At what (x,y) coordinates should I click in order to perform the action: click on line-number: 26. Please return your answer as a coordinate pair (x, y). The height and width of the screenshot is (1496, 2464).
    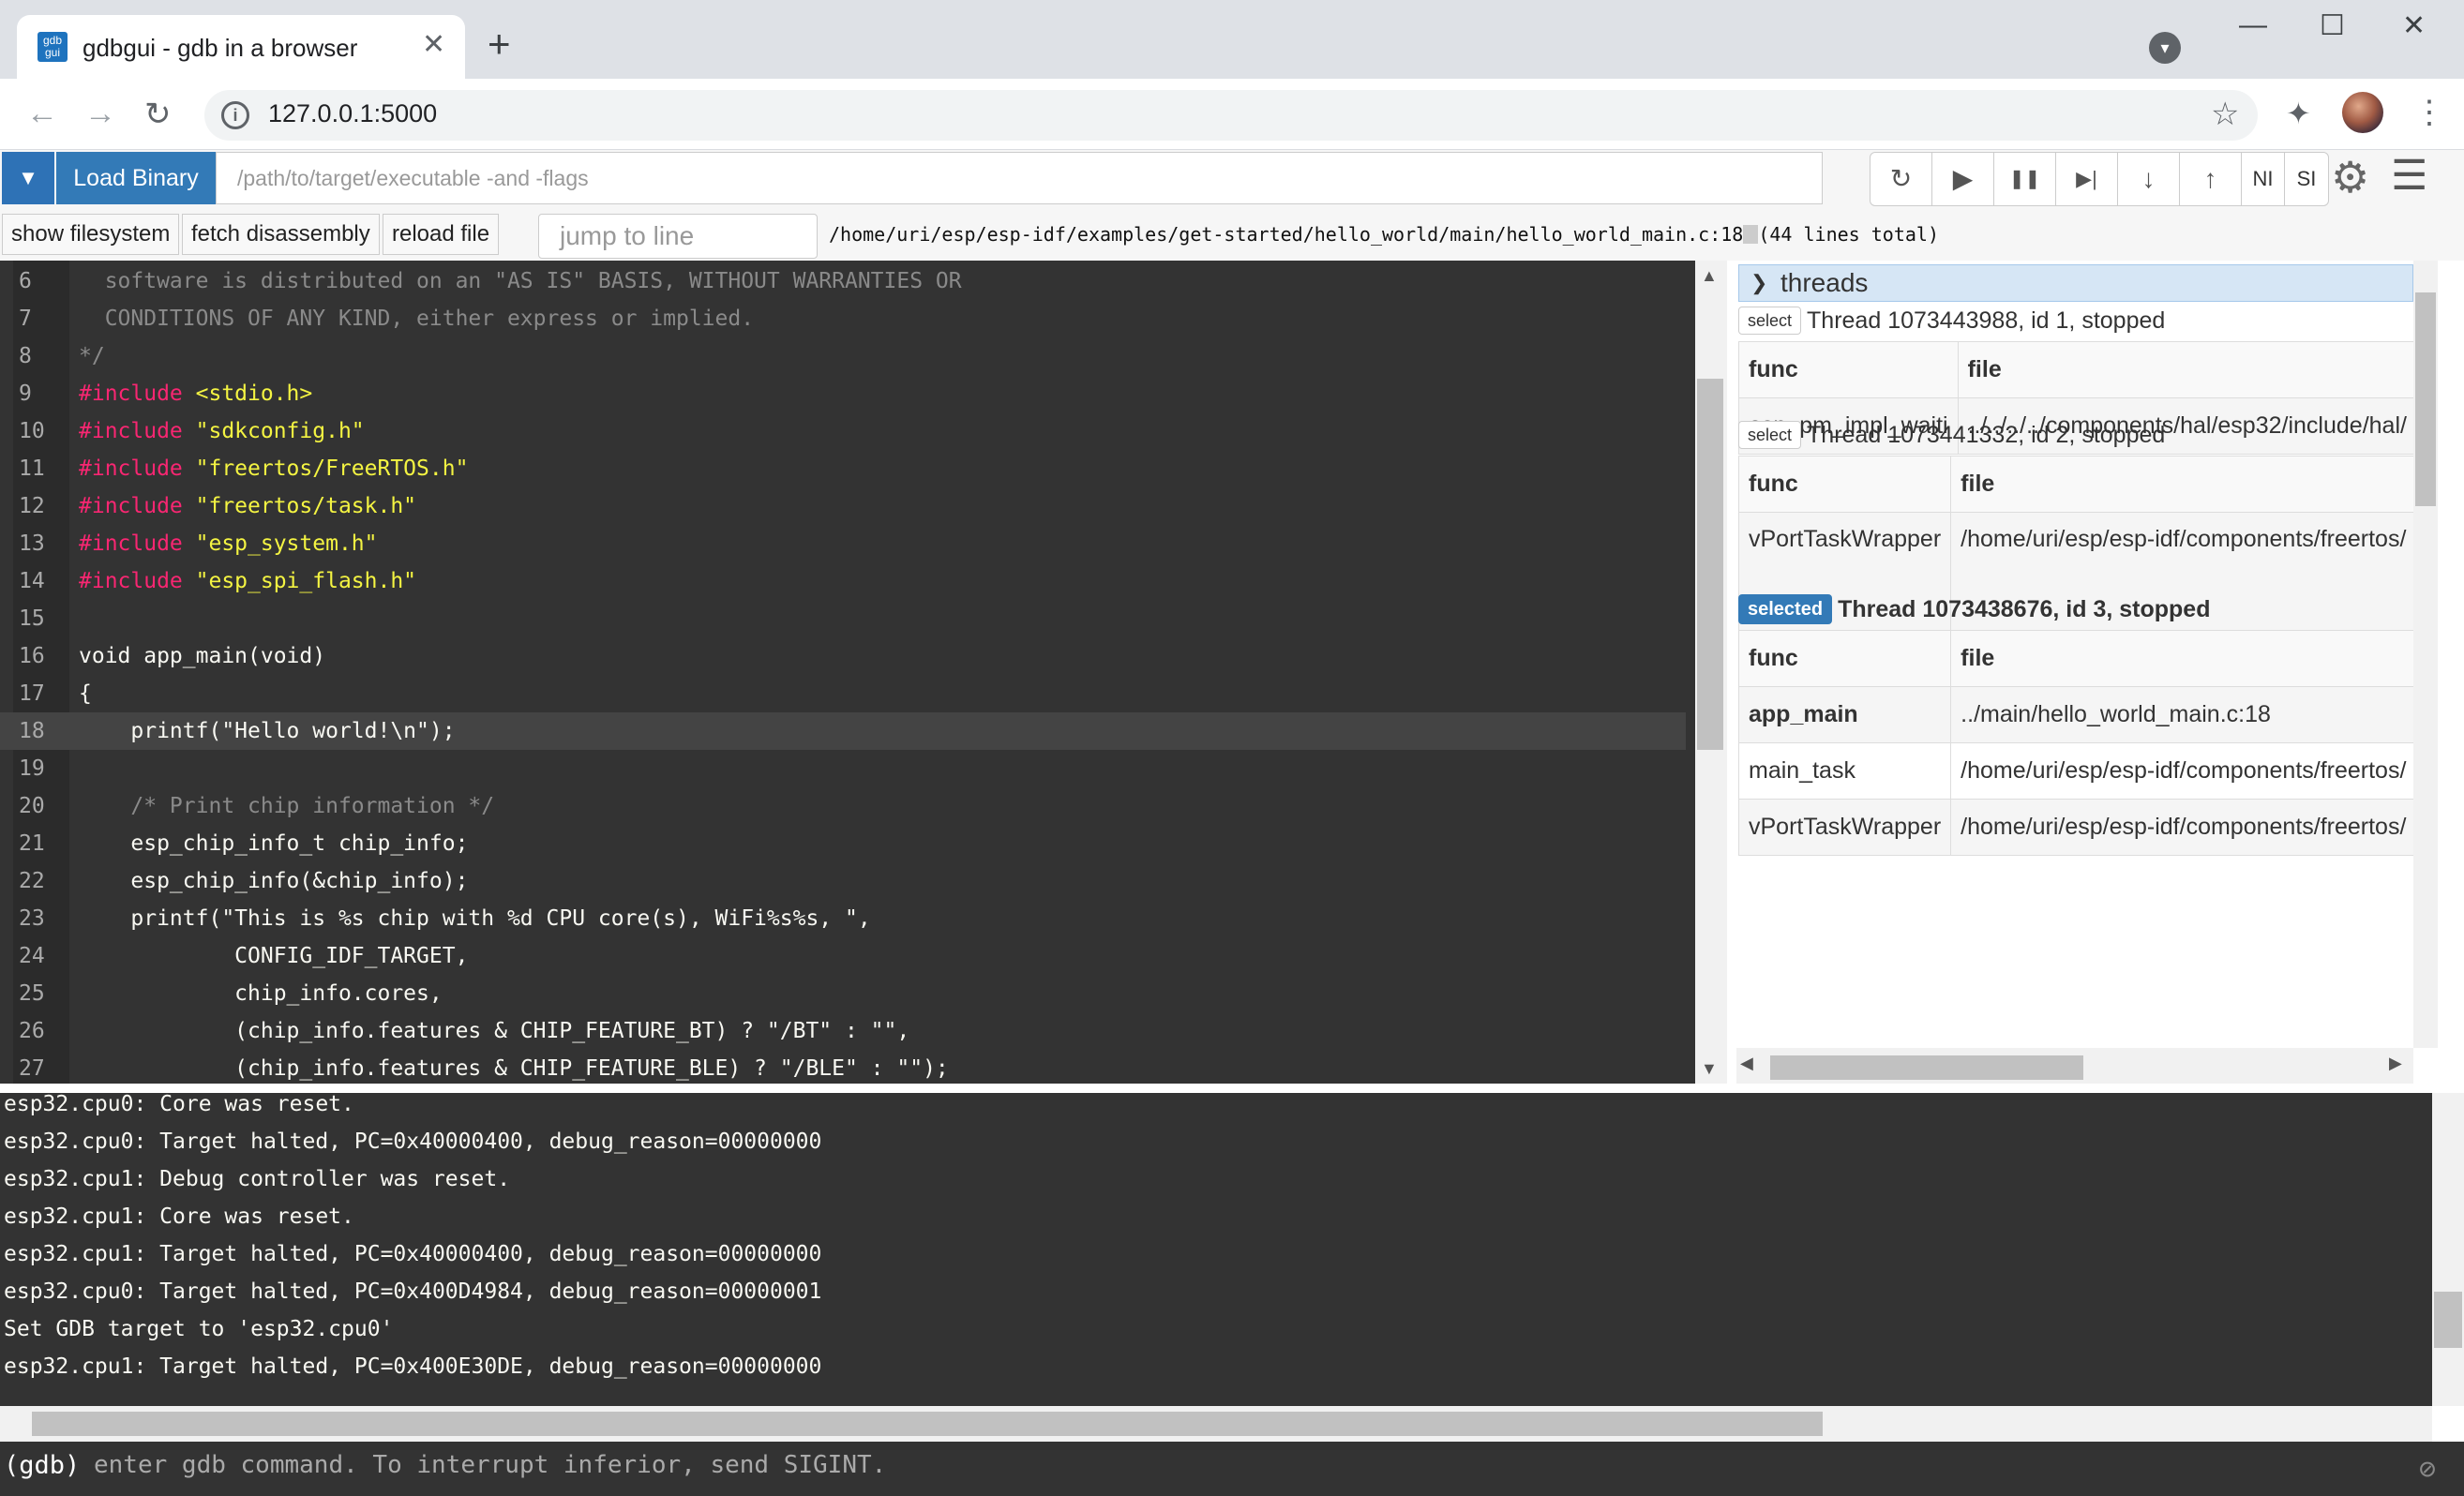
    Looking at the image, I should click on (41, 1031).